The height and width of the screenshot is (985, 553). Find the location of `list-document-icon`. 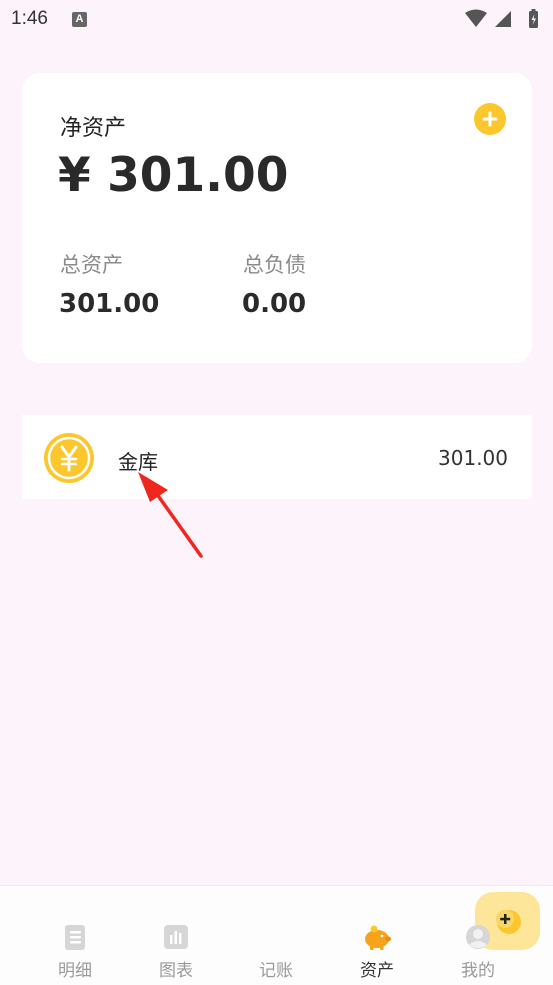

list-document-icon is located at coordinates (75, 937).